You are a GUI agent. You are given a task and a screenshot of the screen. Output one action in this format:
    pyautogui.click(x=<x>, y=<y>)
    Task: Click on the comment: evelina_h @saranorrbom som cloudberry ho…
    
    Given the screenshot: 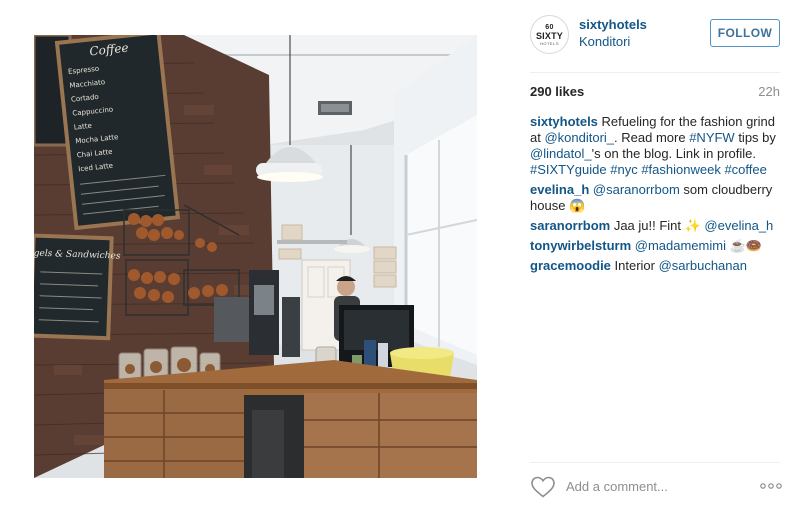 What is the action you would take?
    pyautogui.click(x=656, y=198)
    